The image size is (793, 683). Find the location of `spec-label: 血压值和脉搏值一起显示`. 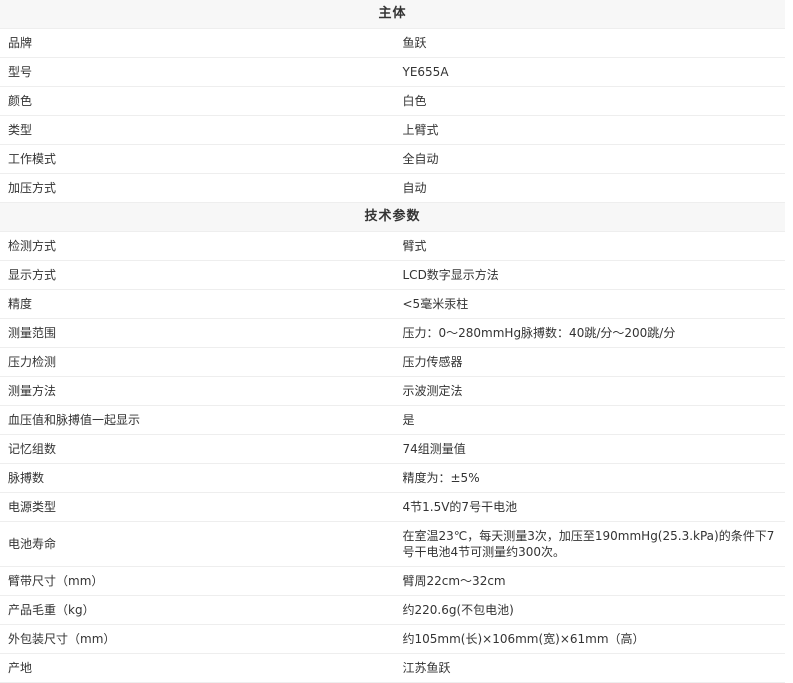

spec-label: 血压值和脉搏值一起显示 is located at coordinates (196, 420).